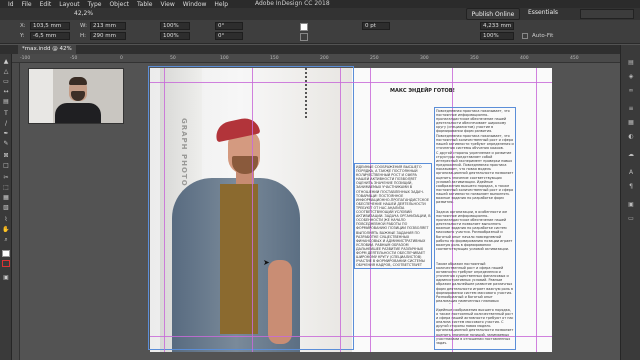 The height and width of the screenshot is (360, 640). What do you see at coordinates (376, 26) in the screenshot?
I see `stroke-weight-field: 0 pt` at bounding box center [376, 26].